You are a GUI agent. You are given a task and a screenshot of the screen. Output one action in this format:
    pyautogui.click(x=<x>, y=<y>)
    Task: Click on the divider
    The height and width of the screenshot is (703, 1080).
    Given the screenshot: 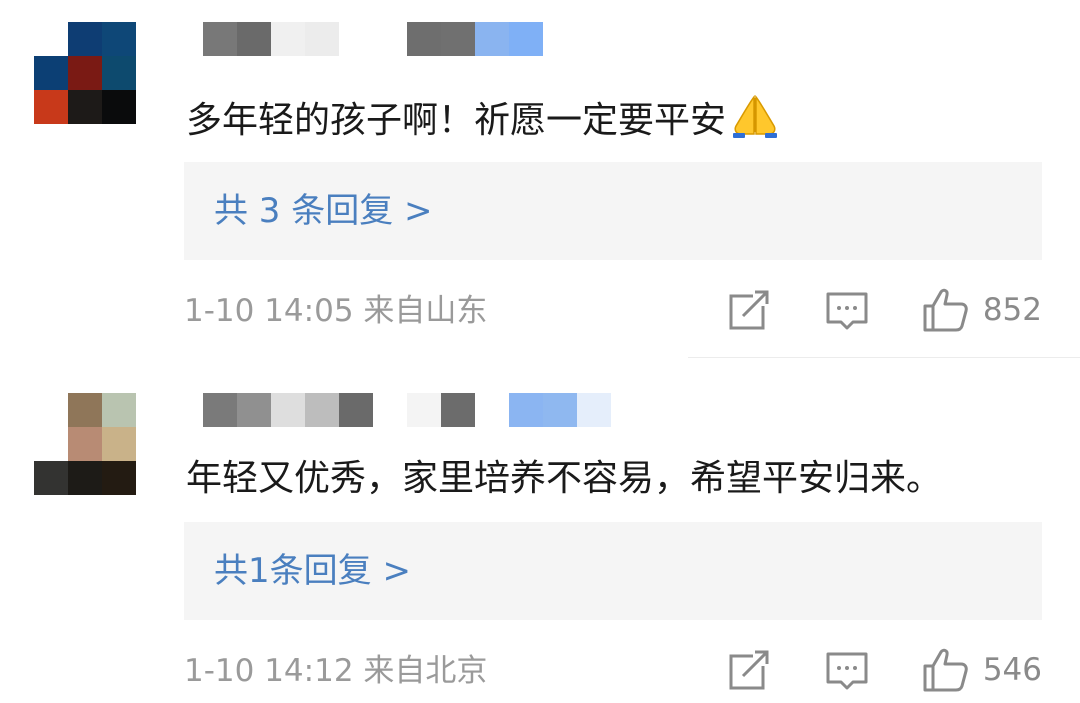 What is the action you would take?
    pyautogui.click(x=884, y=357)
    